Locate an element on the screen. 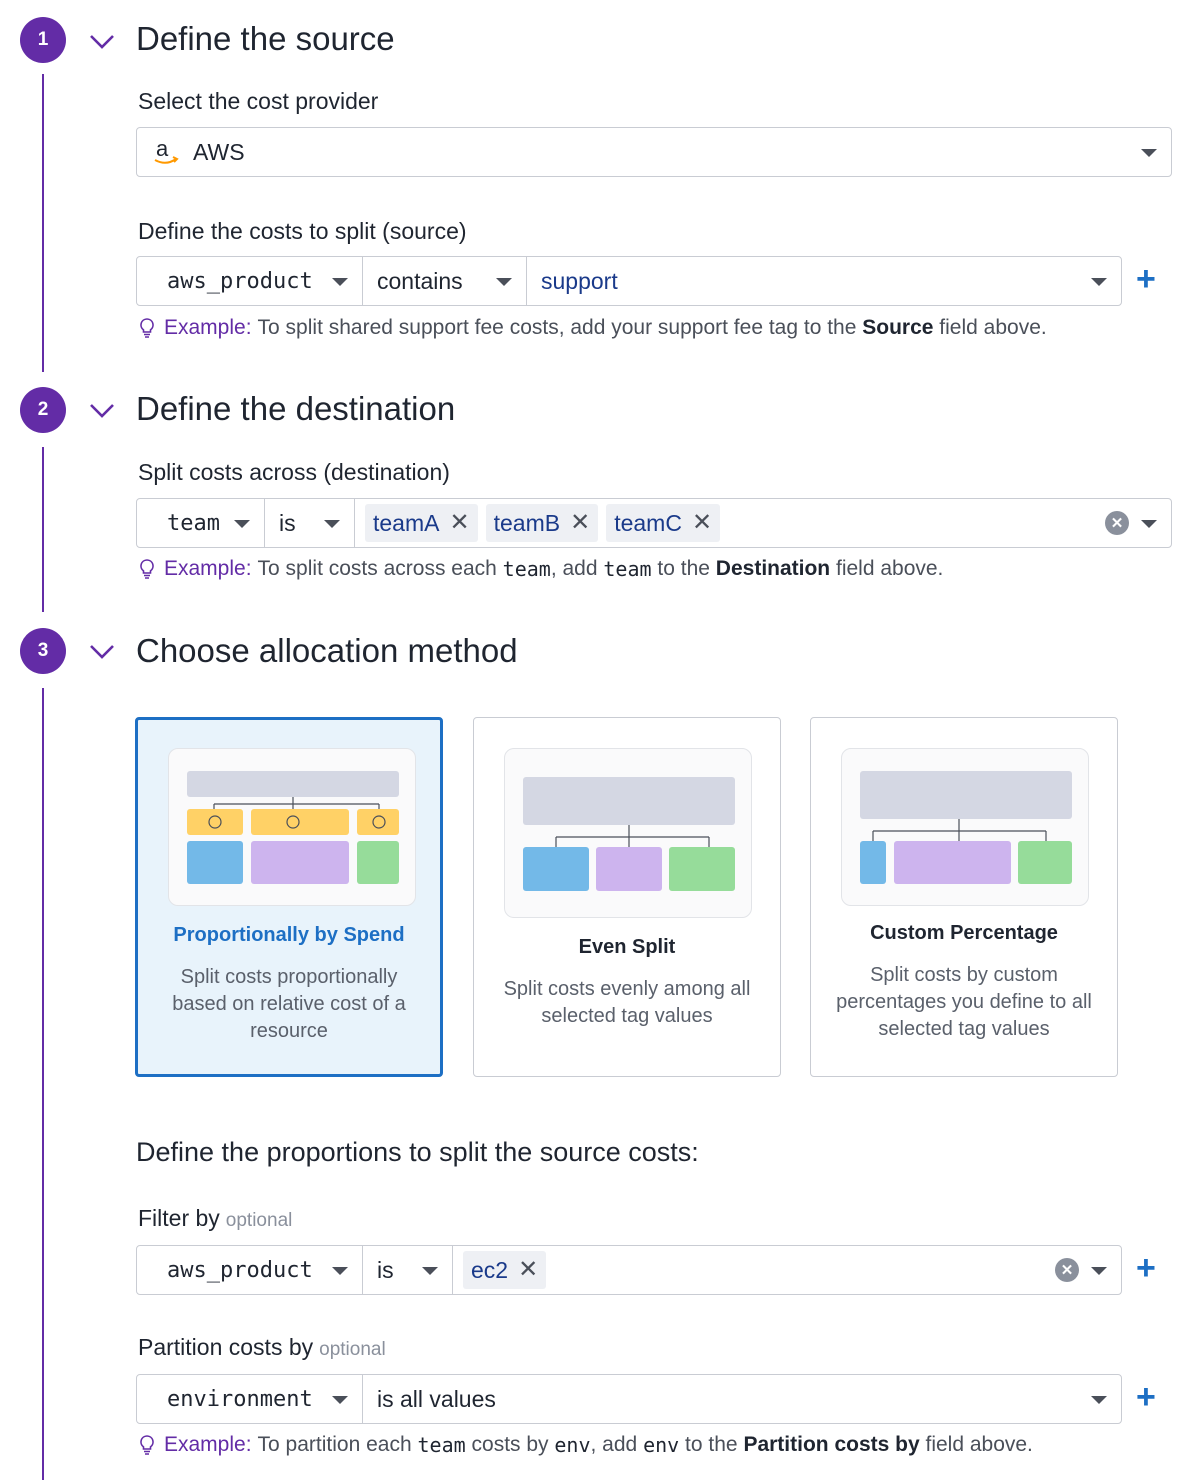 The image size is (1194, 1480). custom-percentage-illustration is located at coordinates (965, 827).